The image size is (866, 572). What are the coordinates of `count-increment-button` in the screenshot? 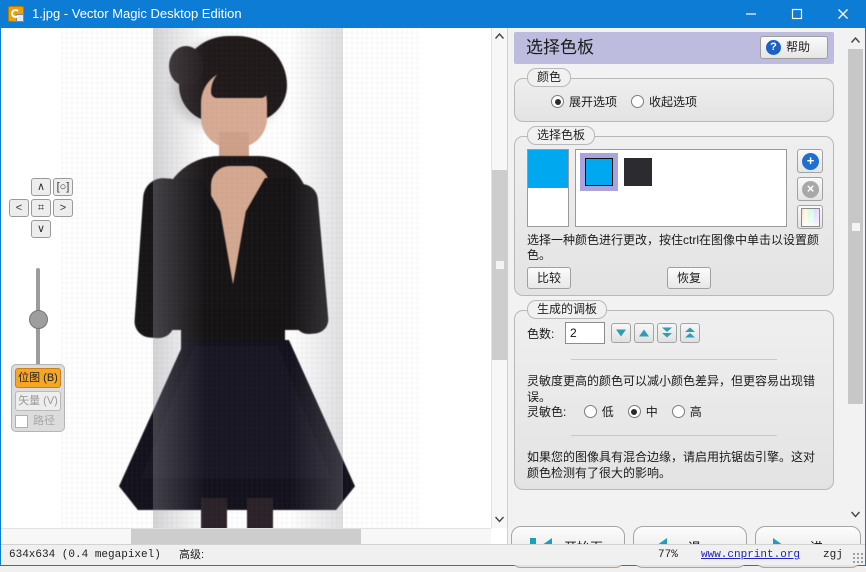 It's located at (644, 333).